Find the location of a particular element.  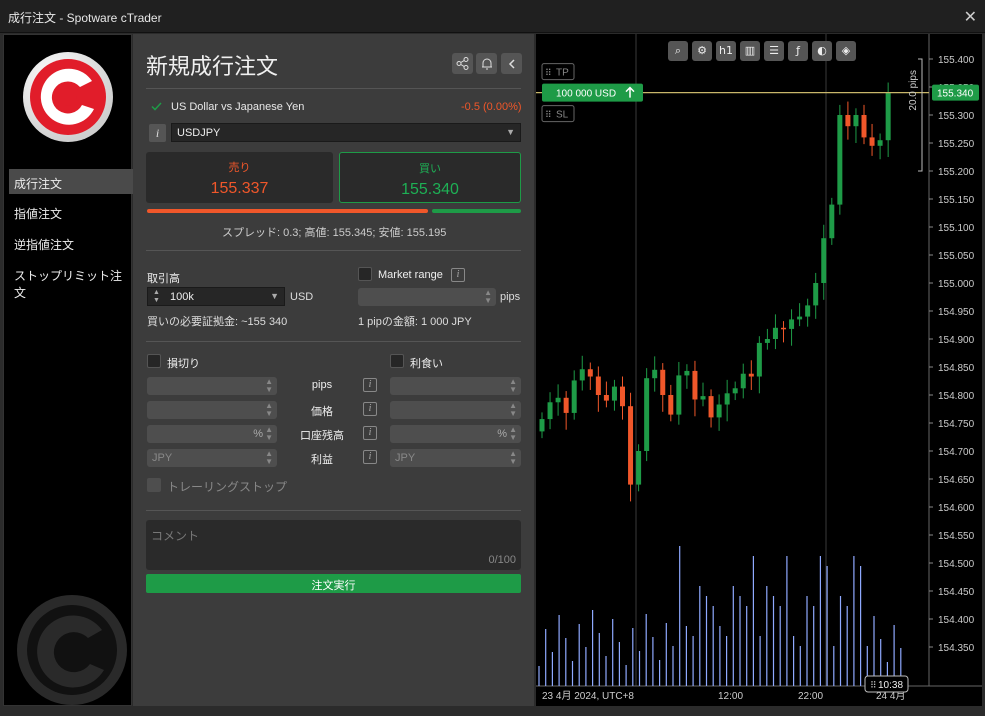

sidebar-item-limit-order: 指値注文 is located at coordinates (71, 211).